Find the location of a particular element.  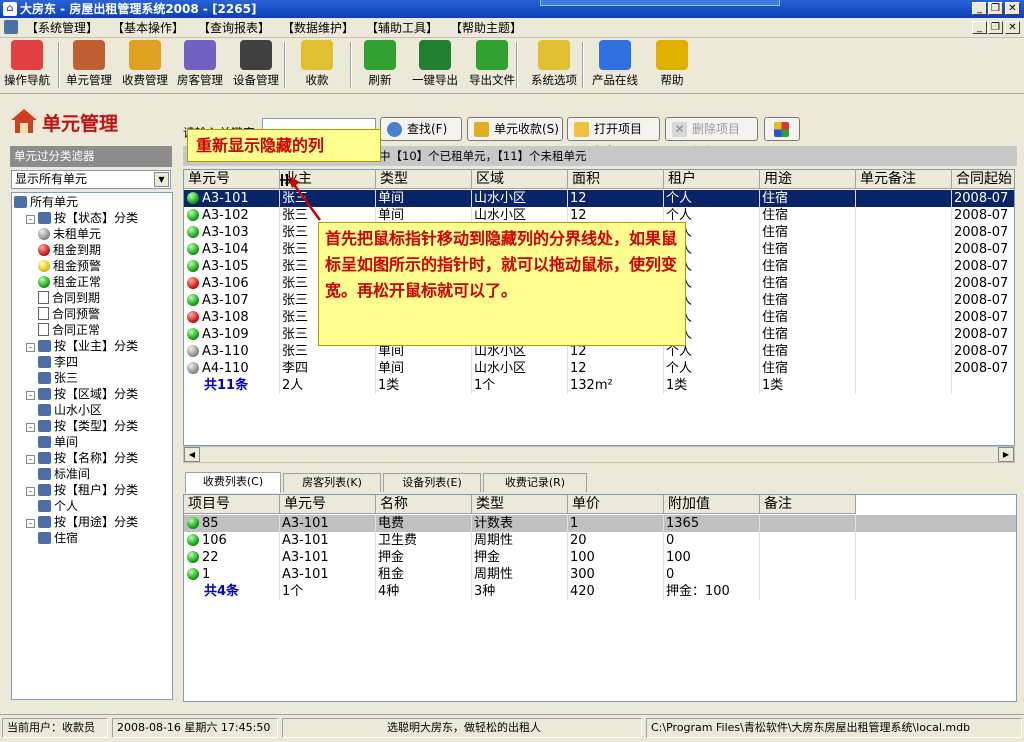

search-button: 查找(F) is located at coordinates (421, 129).